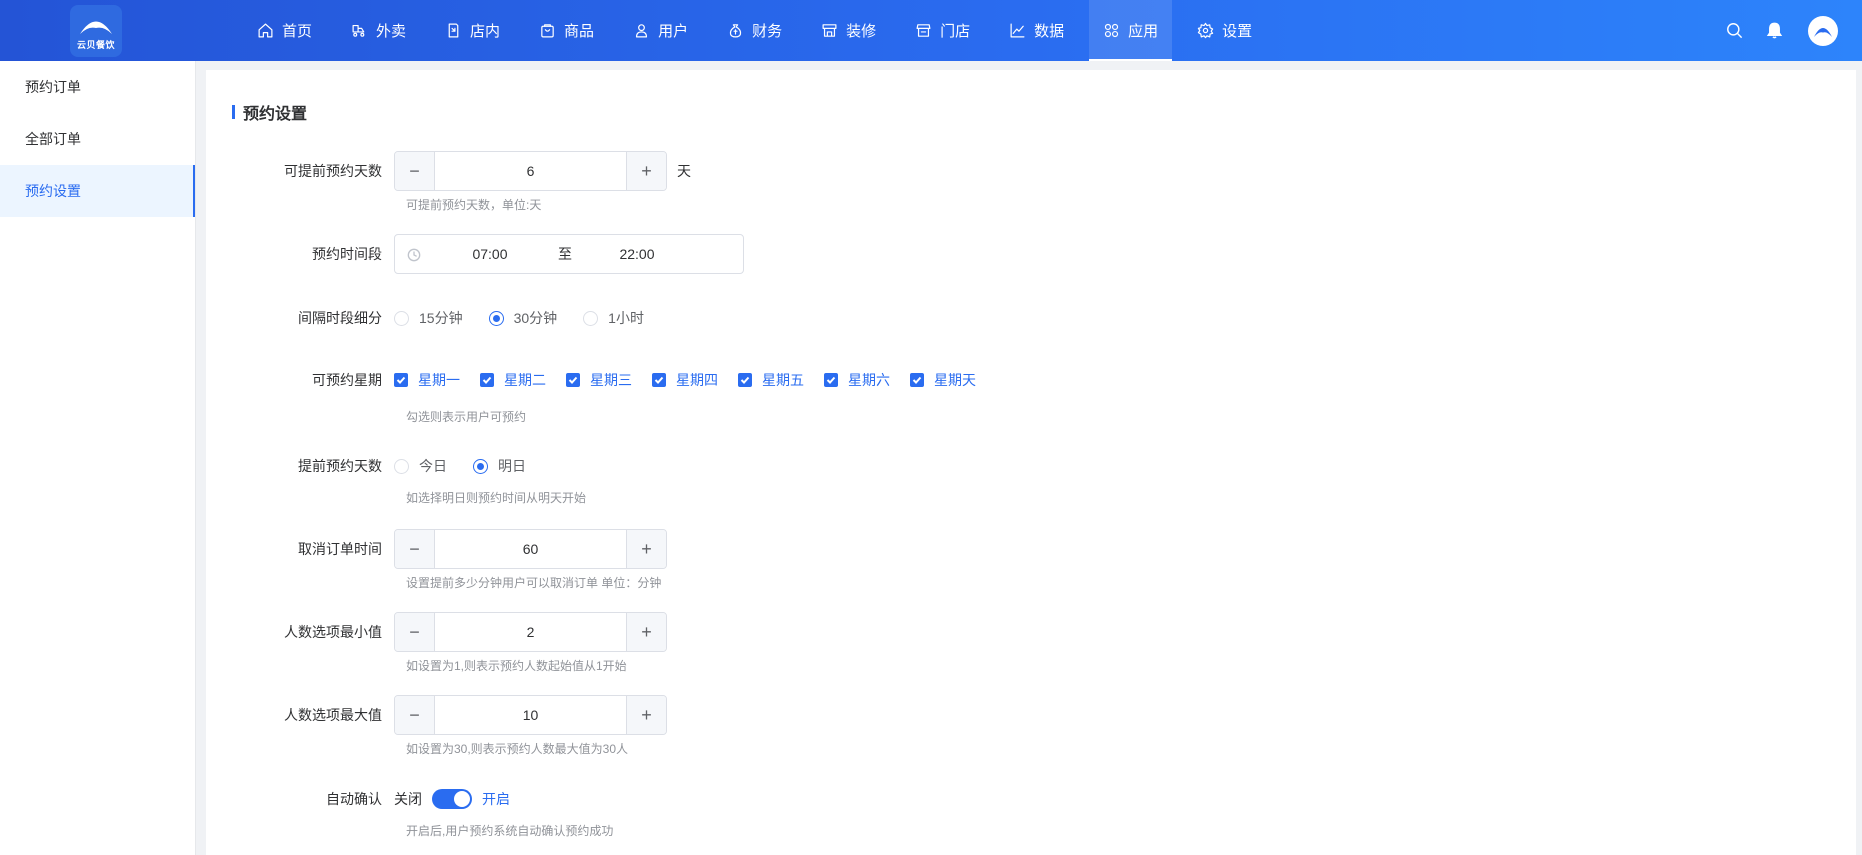 The width and height of the screenshot is (1862, 855). What do you see at coordinates (510, 831) in the screenshot?
I see `auto-confirm-help: 开启后,用户预约系统自动确认预约成功` at bounding box center [510, 831].